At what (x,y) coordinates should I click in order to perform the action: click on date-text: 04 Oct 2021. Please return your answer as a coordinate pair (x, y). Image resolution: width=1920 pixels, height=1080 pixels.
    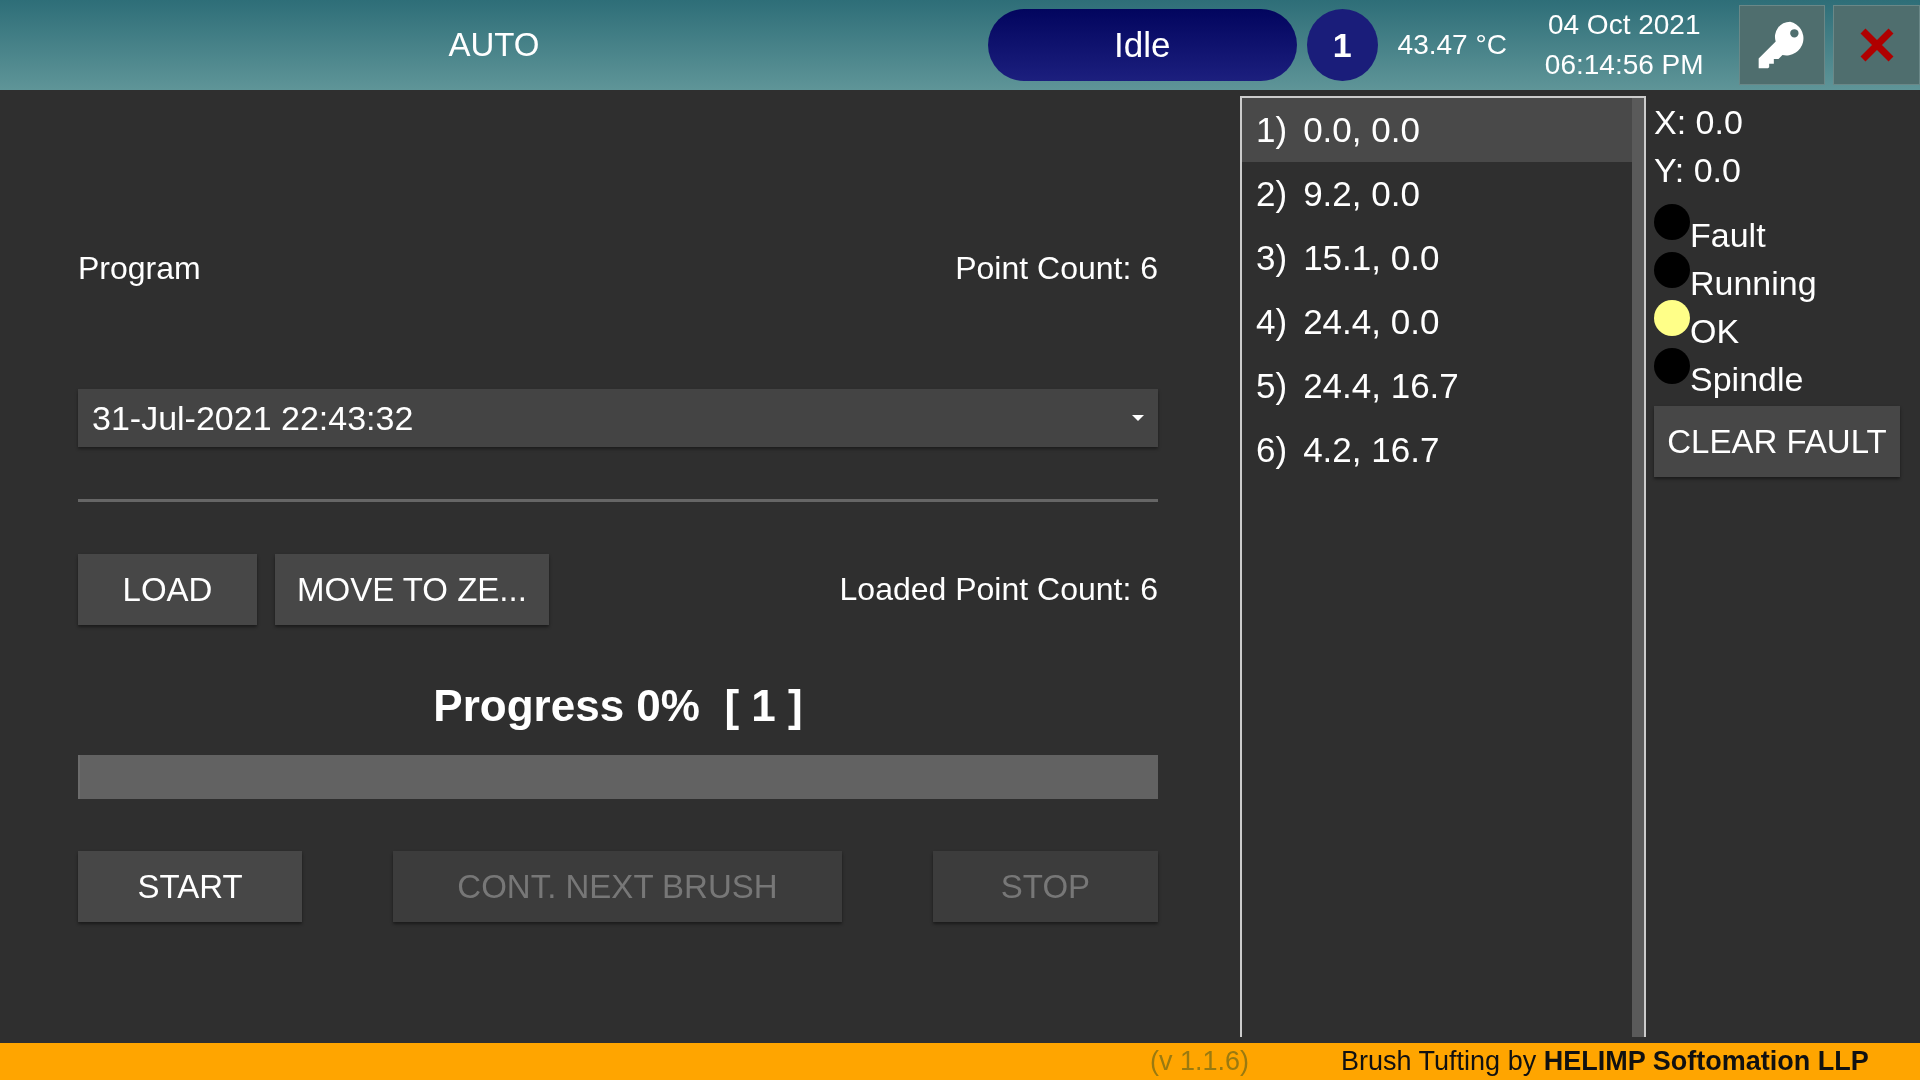
    Looking at the image, I should click on (1624, 25).